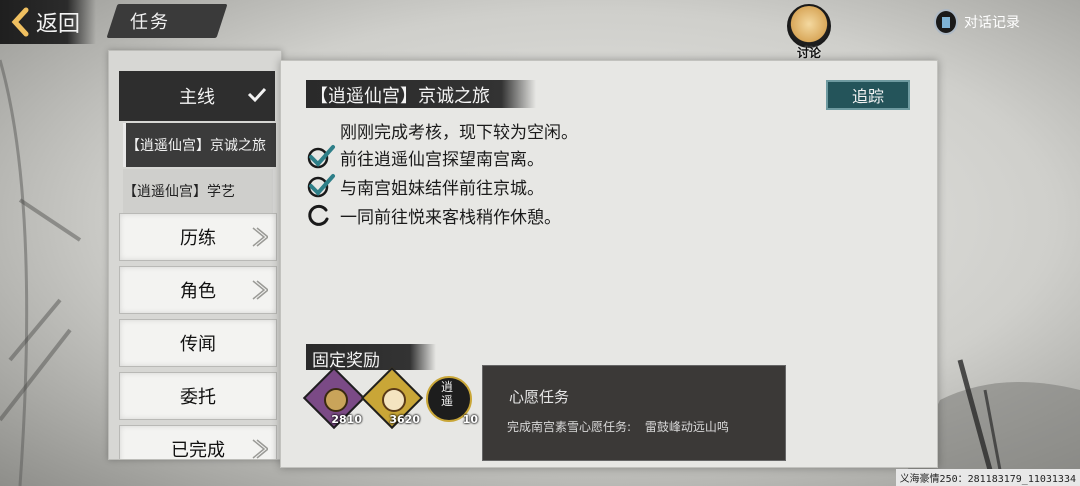  I want to click on quest-step: 前往逍遥仙宫探望南宫离。, so click(425, 157).